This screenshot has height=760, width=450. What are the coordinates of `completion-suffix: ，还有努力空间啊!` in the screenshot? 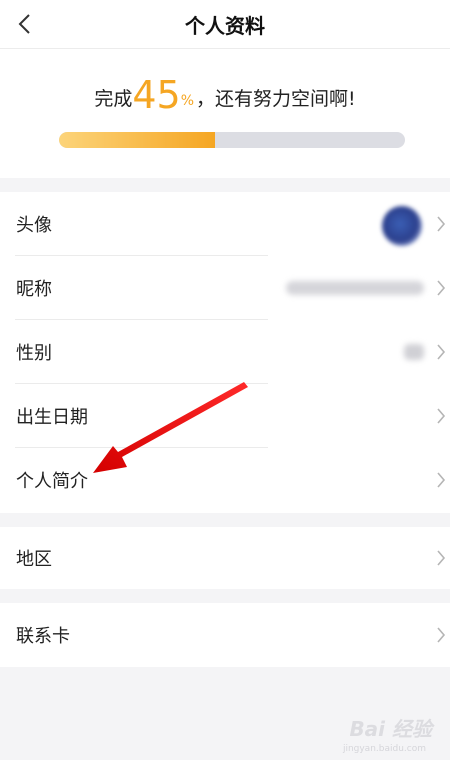 It's located at (276, 99).